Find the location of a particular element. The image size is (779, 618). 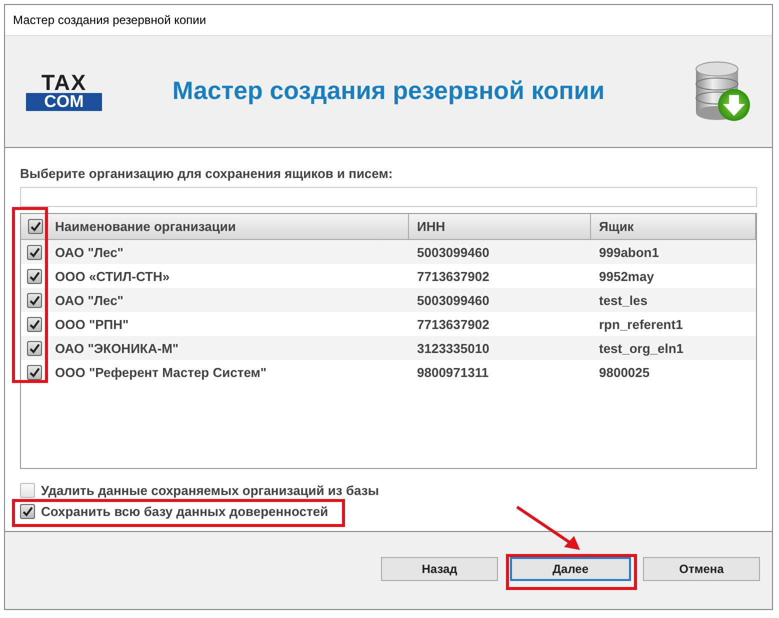

table-cell-text: ООО "Референт Мастер Систем" is located at coordinates (161, 372).